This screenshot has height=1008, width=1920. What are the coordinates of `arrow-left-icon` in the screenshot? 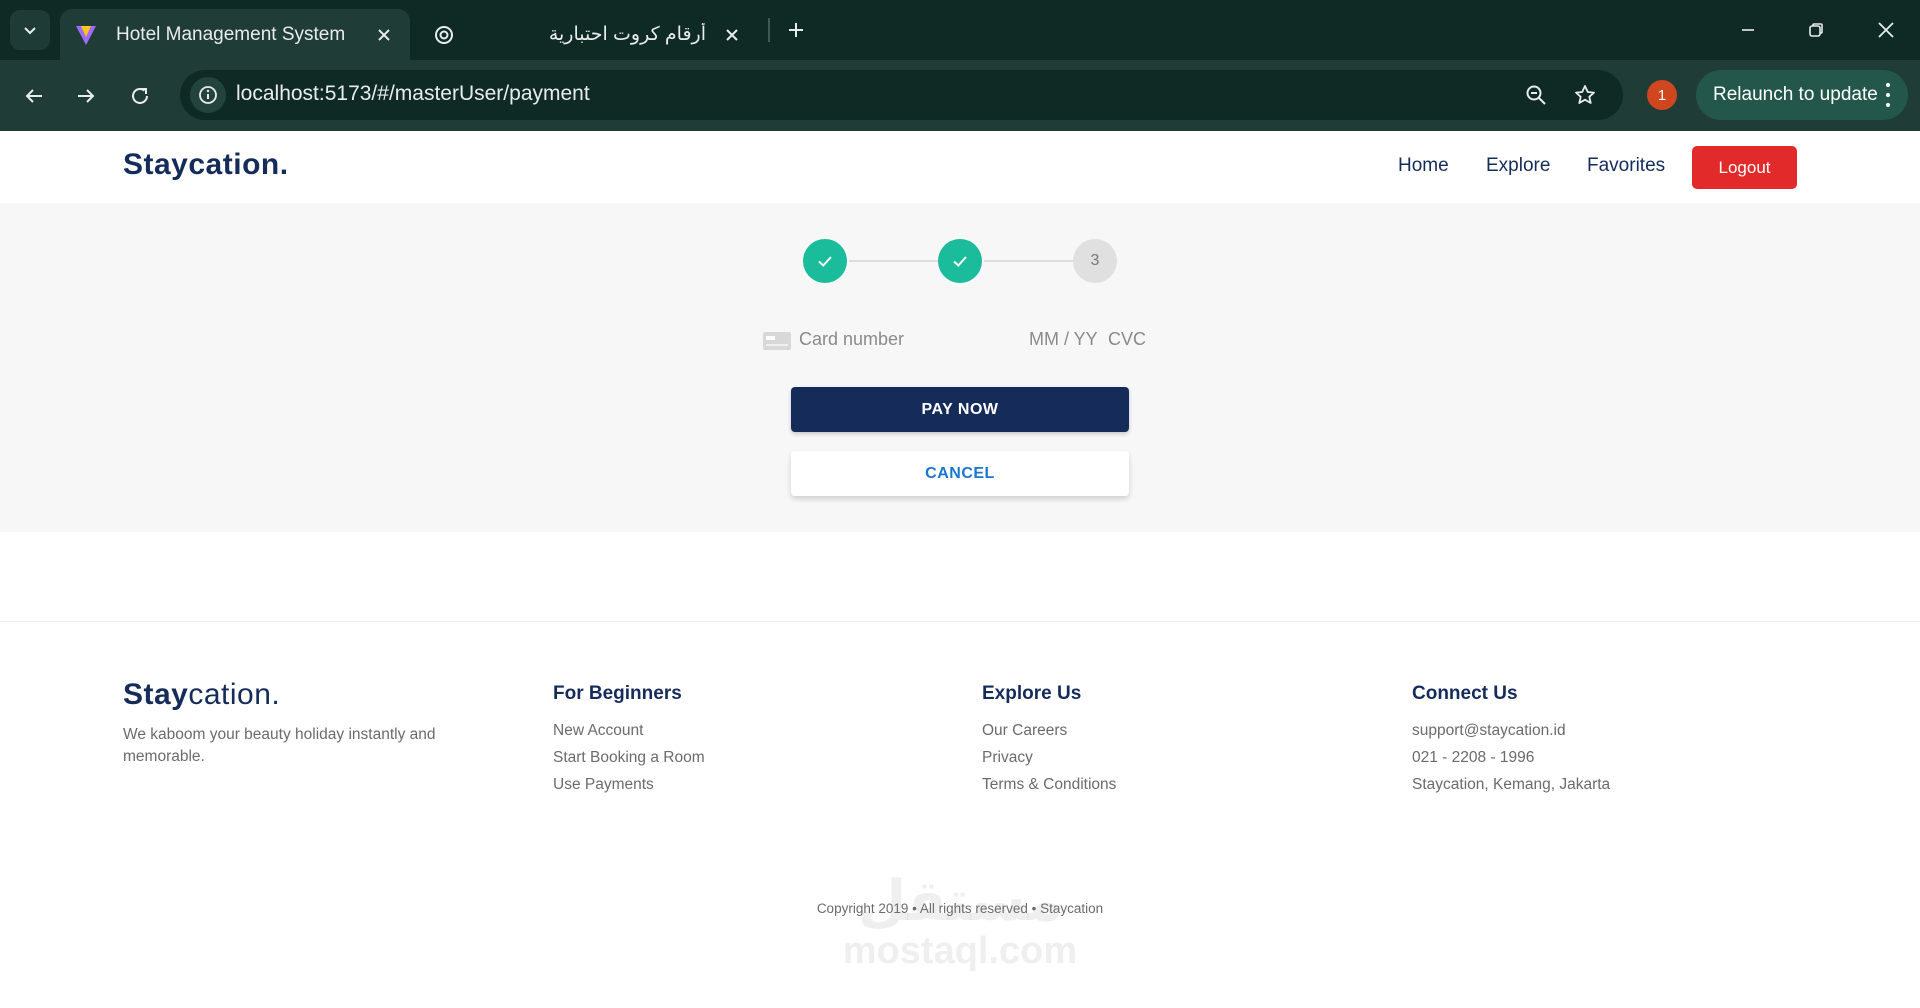 It's located at (33, 96).